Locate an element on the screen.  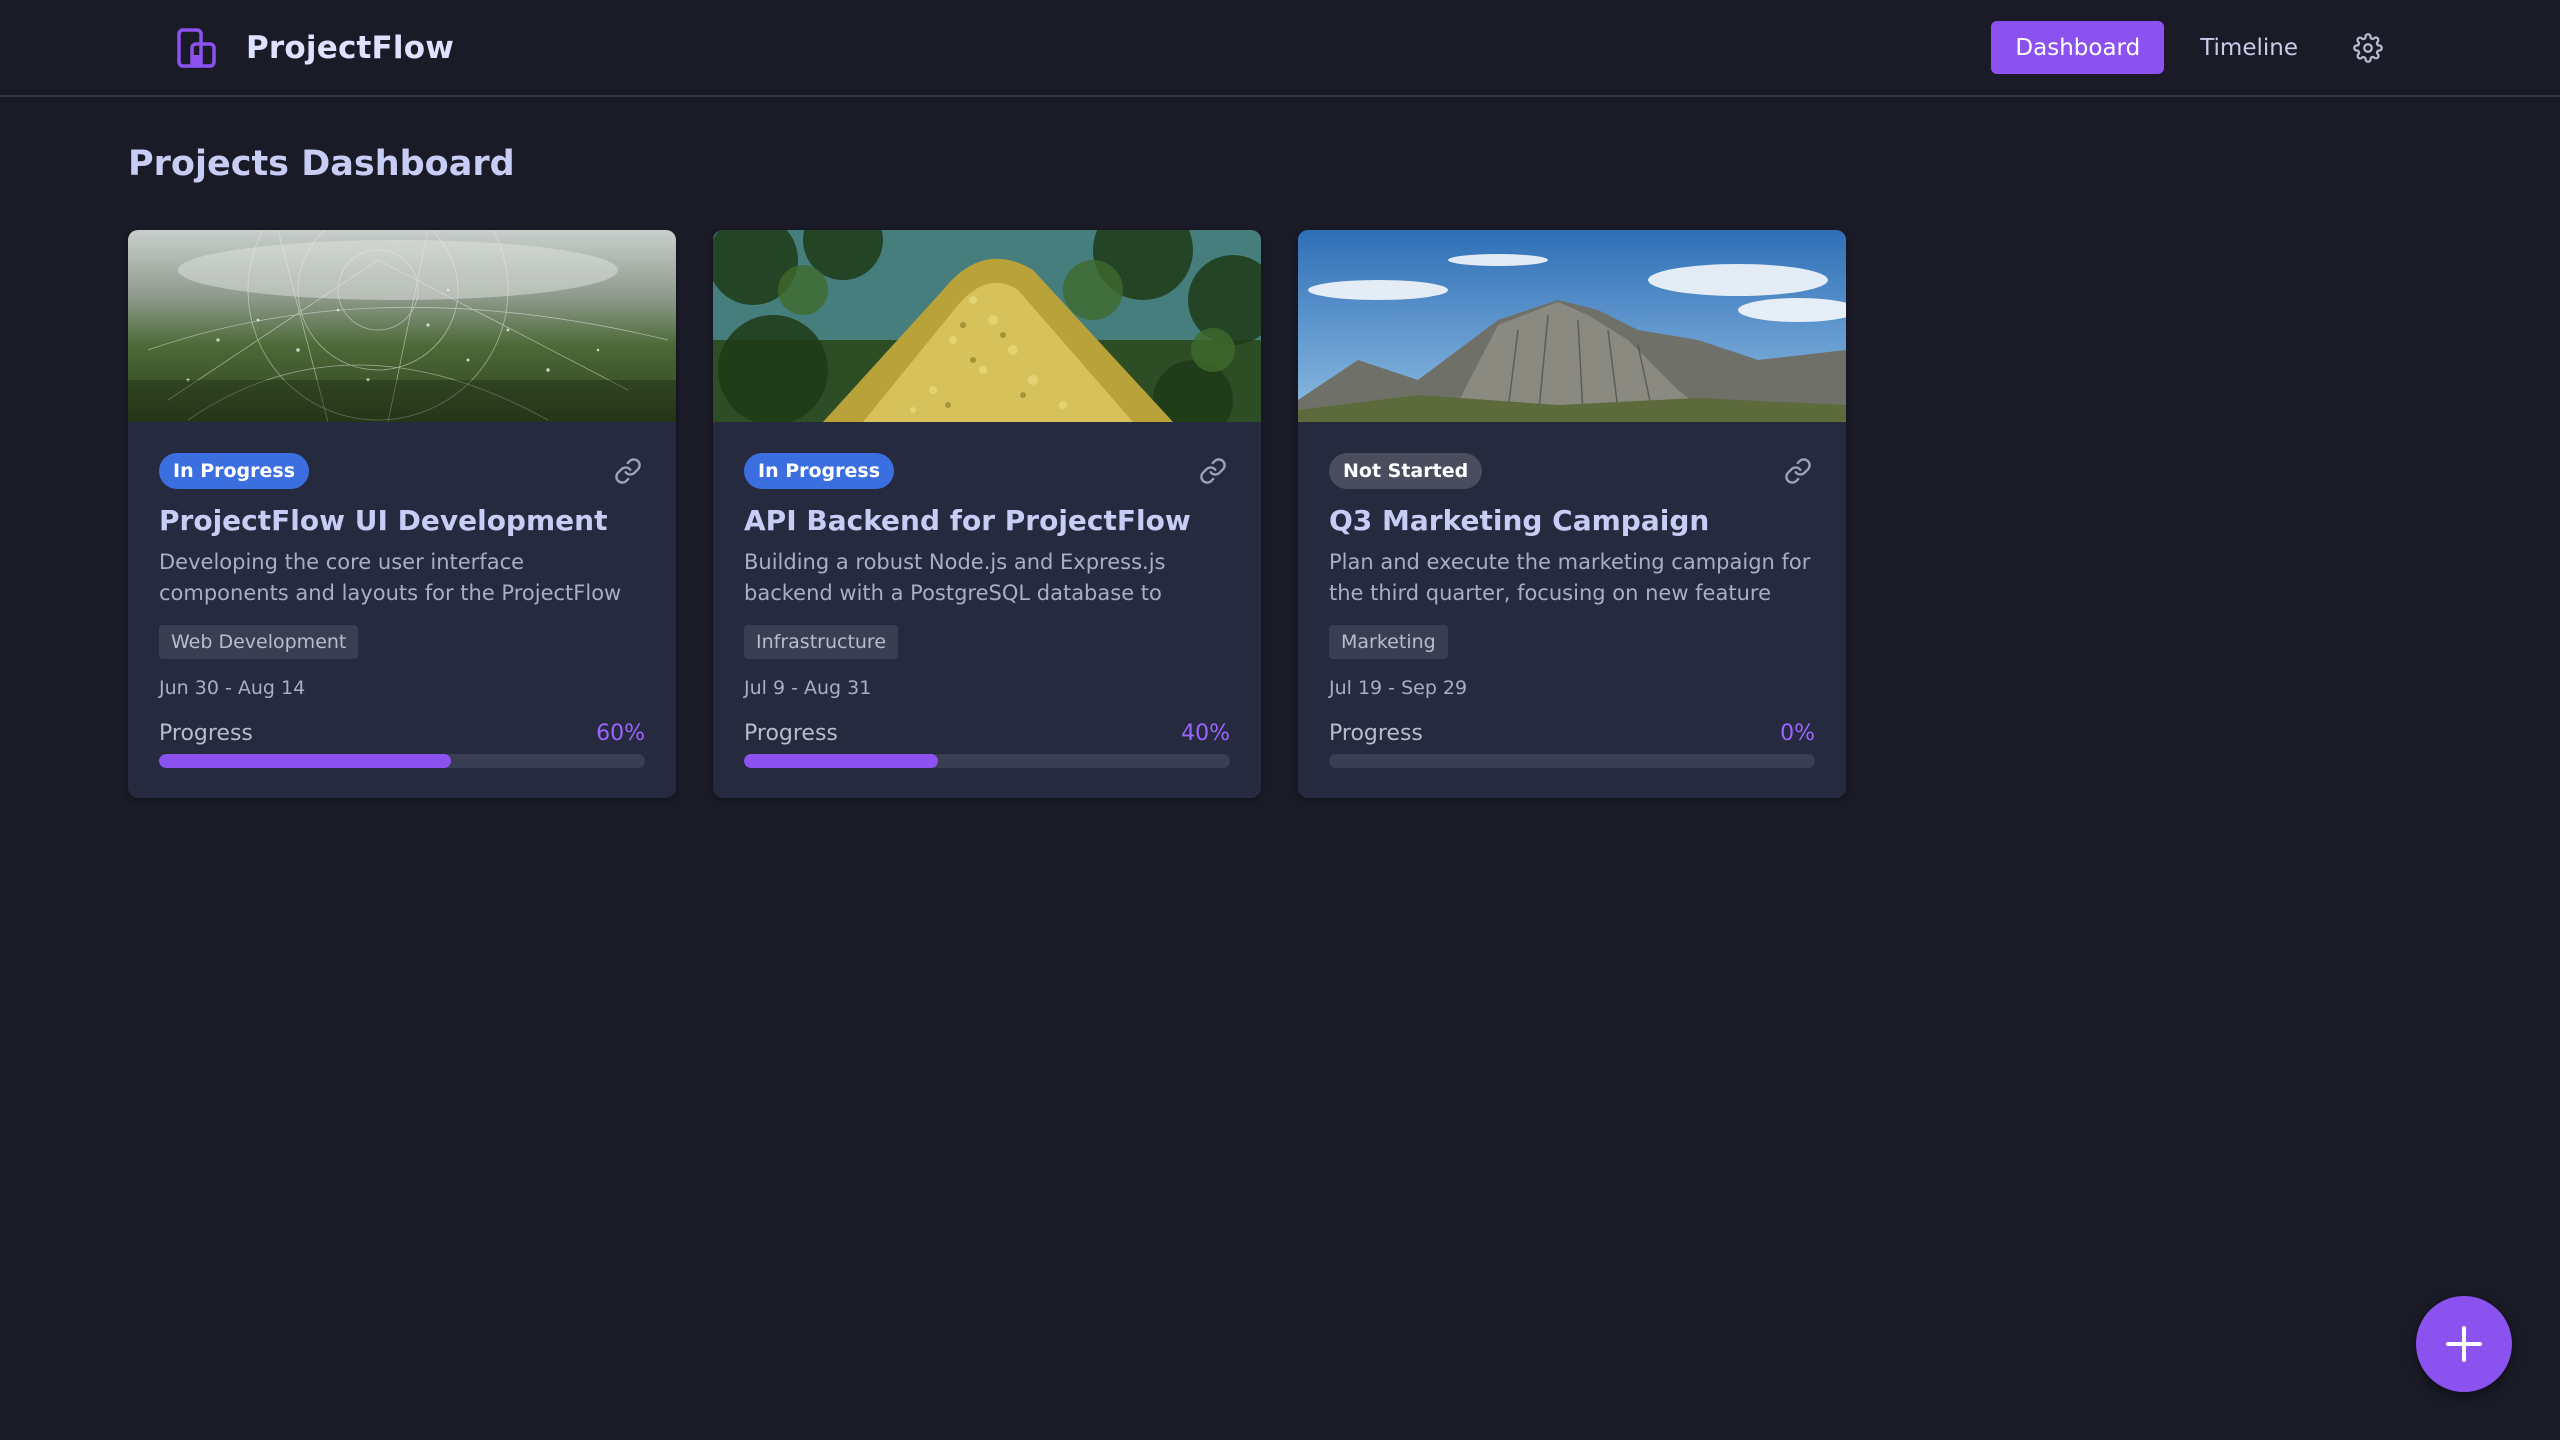
progress-percent: 40% is located at coordinates (1205, 733).